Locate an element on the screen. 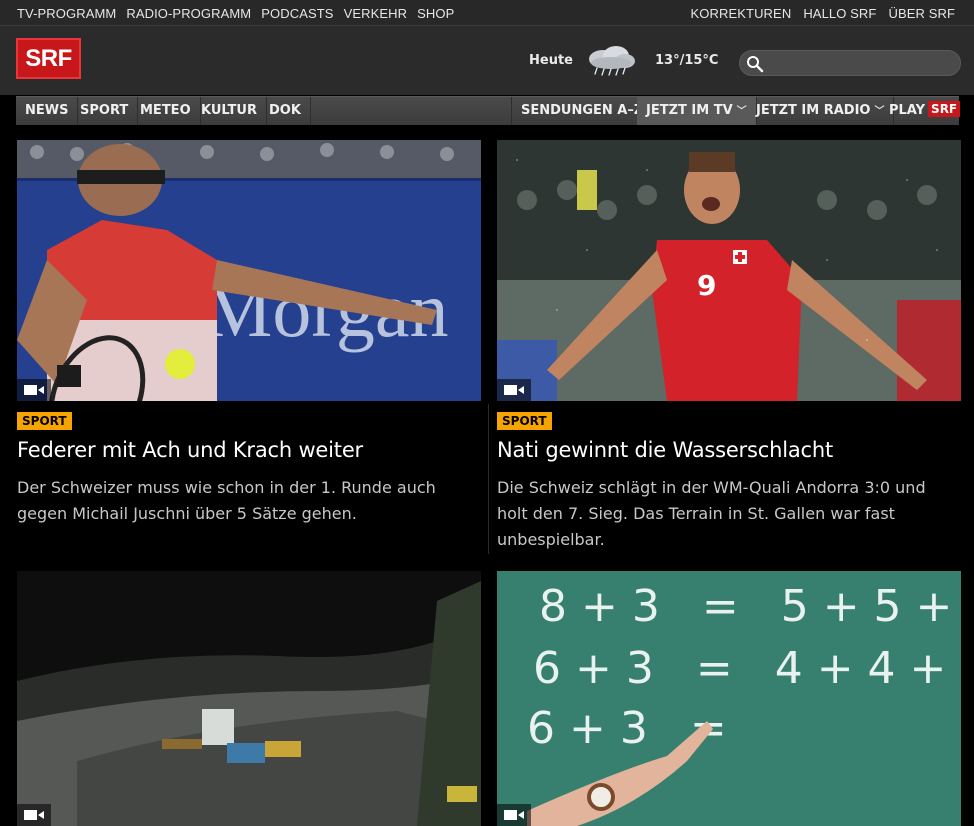 This screenshot has height=826, width=974. article-title: Nati gewinnt die Wasserschlacht is located at coordinates (665, 450).